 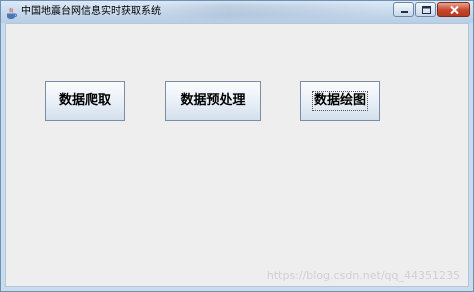 I want to click on close-icon, so click(x=454, y=10).